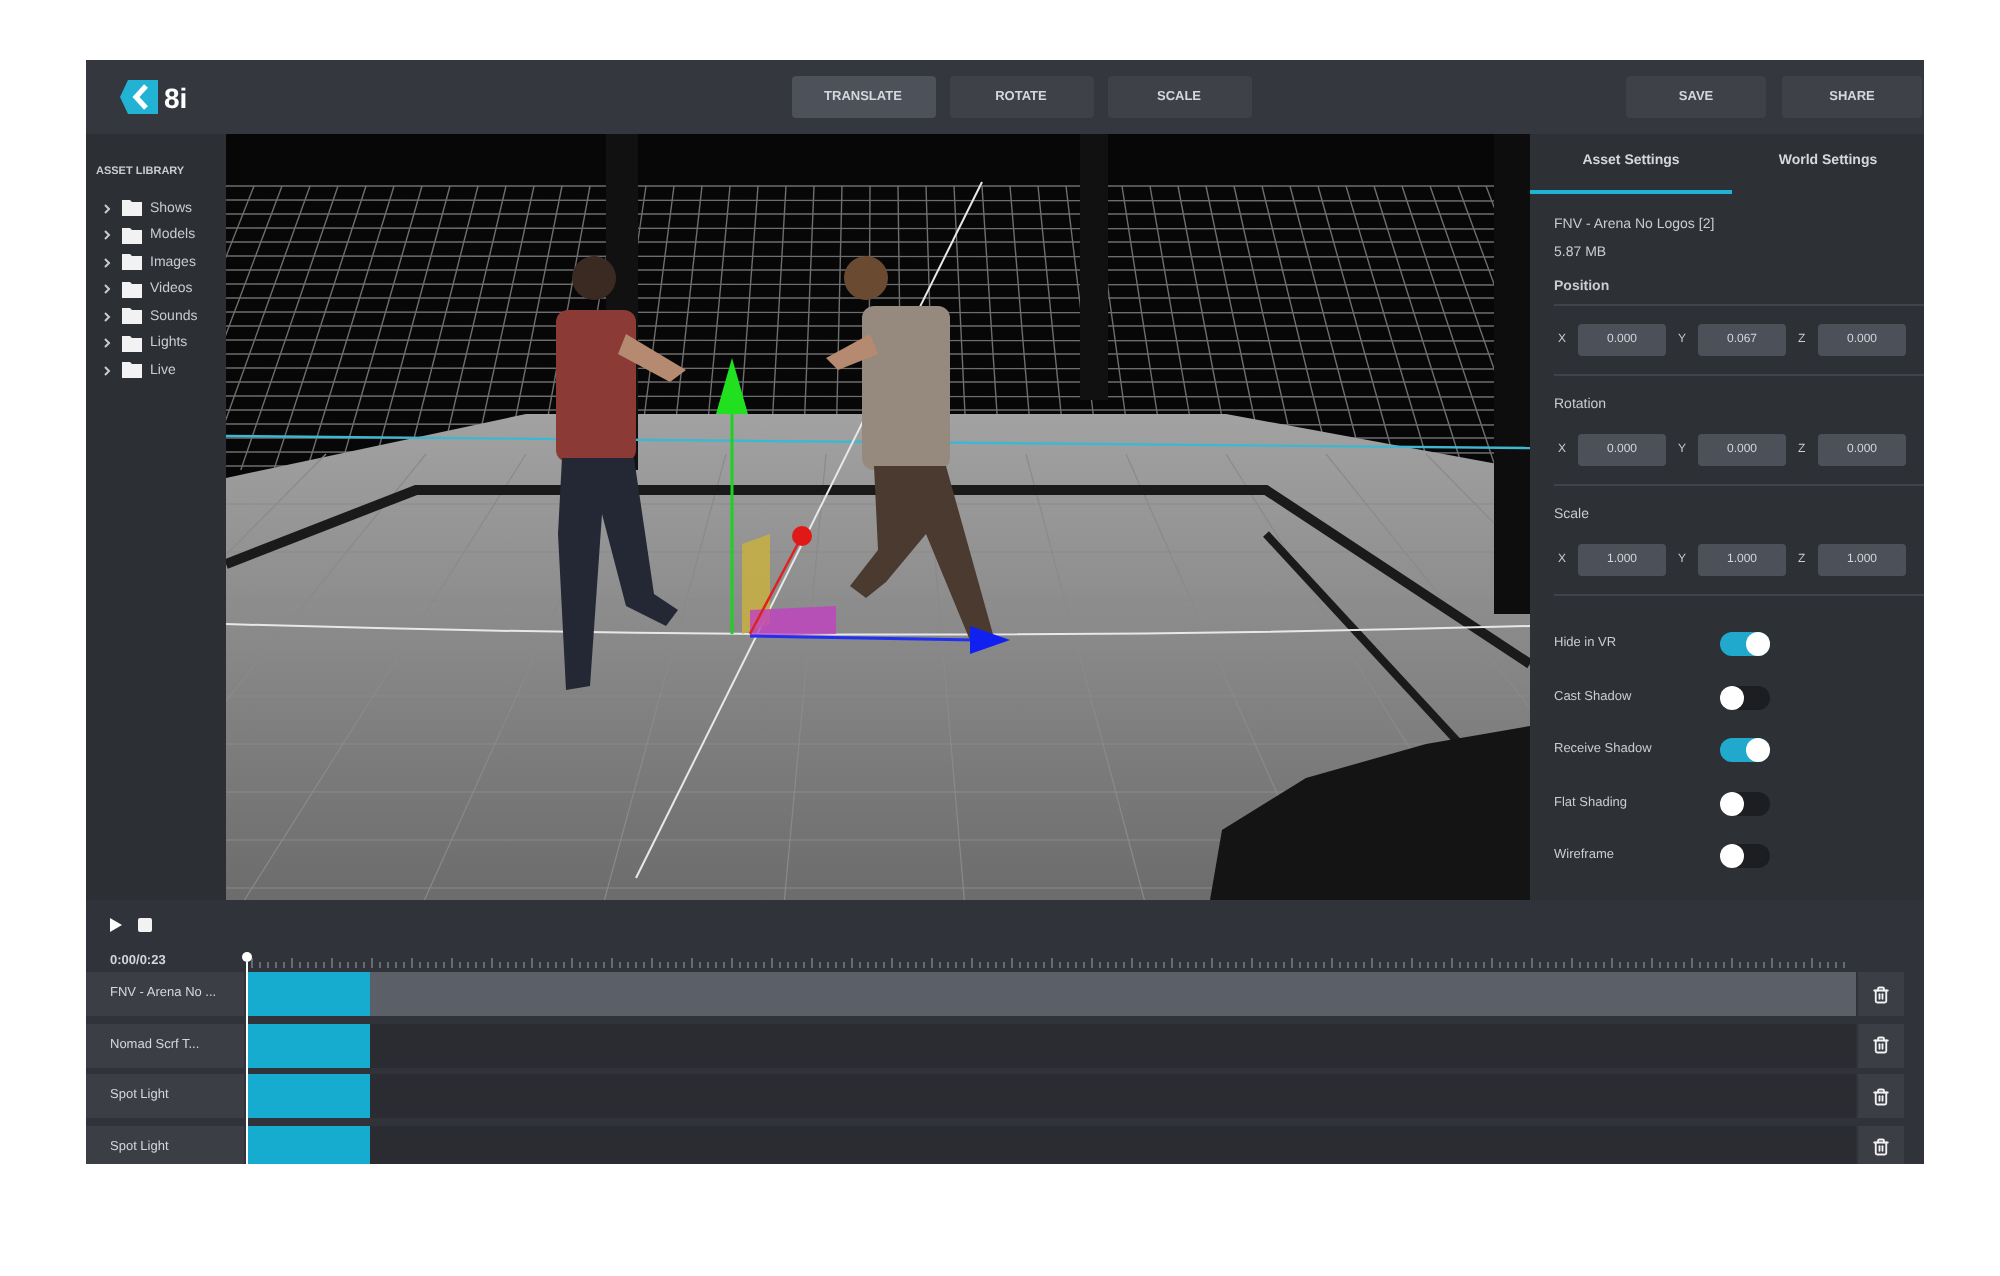  What do you see at coordinates (145, 925) in the screenshot?
I see `stop-icon` at bounding box center [145, 925].